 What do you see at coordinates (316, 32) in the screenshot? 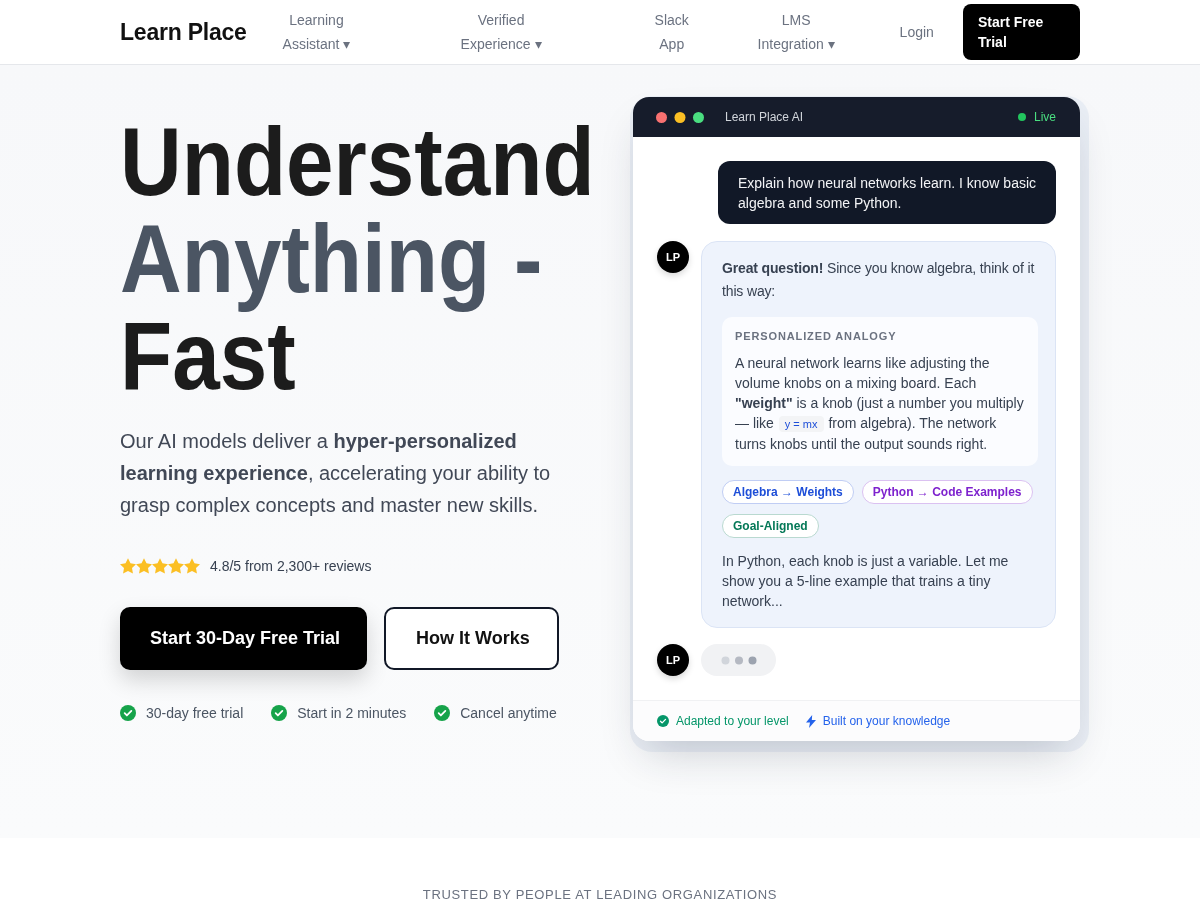
I see `nav-link: Learning Assistant ▾` at bounding box center [316, 32].